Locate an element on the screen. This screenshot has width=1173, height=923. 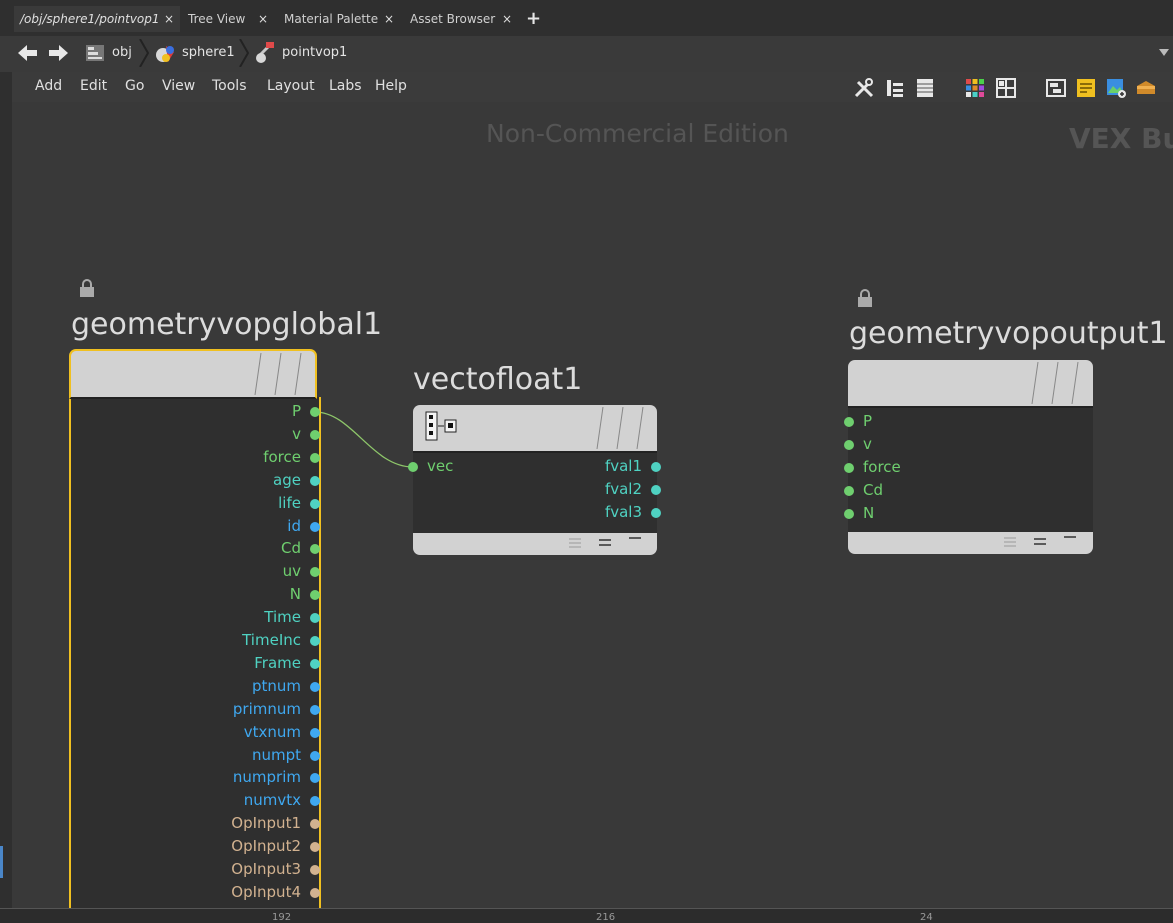
add-tab-button: + is located at coordinates (533, 19).